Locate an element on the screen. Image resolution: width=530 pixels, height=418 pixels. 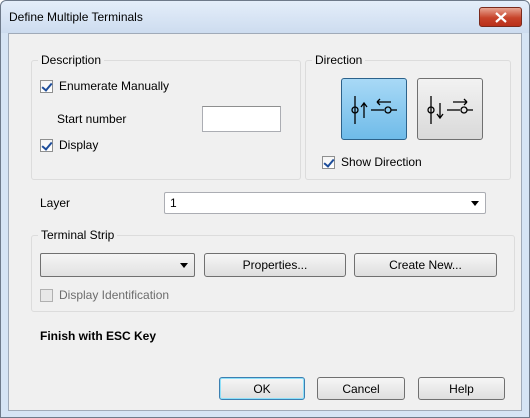
cancel-button-label: Cancel is located at coordinates (361, 388).